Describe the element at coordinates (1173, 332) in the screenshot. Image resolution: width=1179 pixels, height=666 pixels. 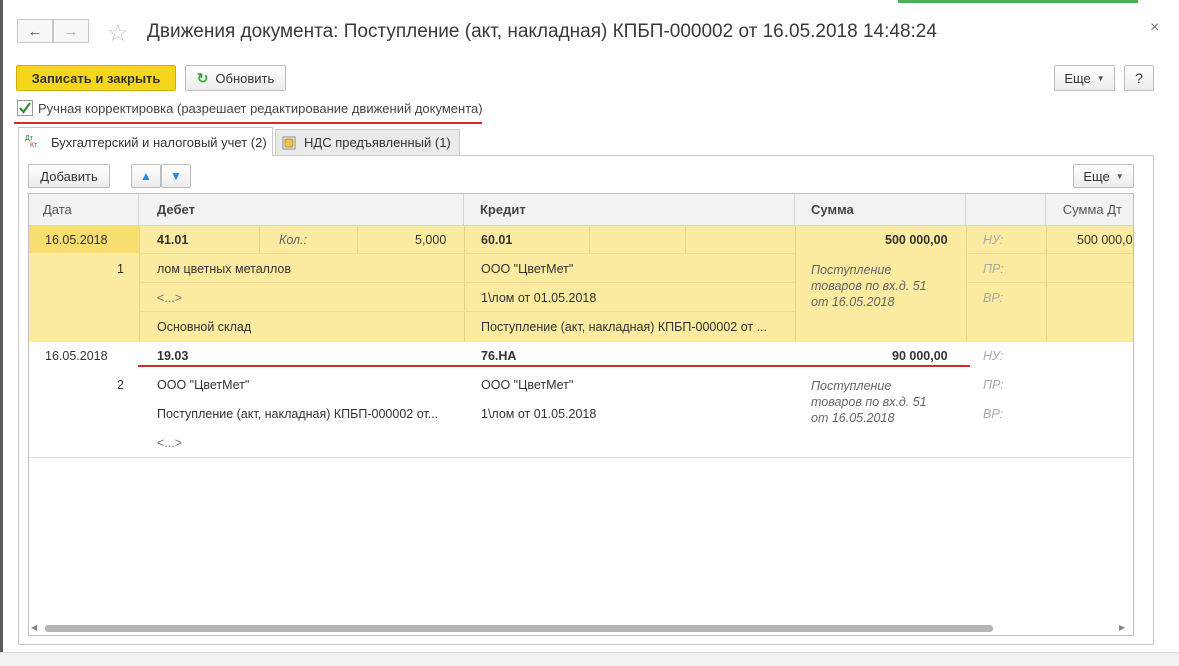
I see `window-edge` at that location.